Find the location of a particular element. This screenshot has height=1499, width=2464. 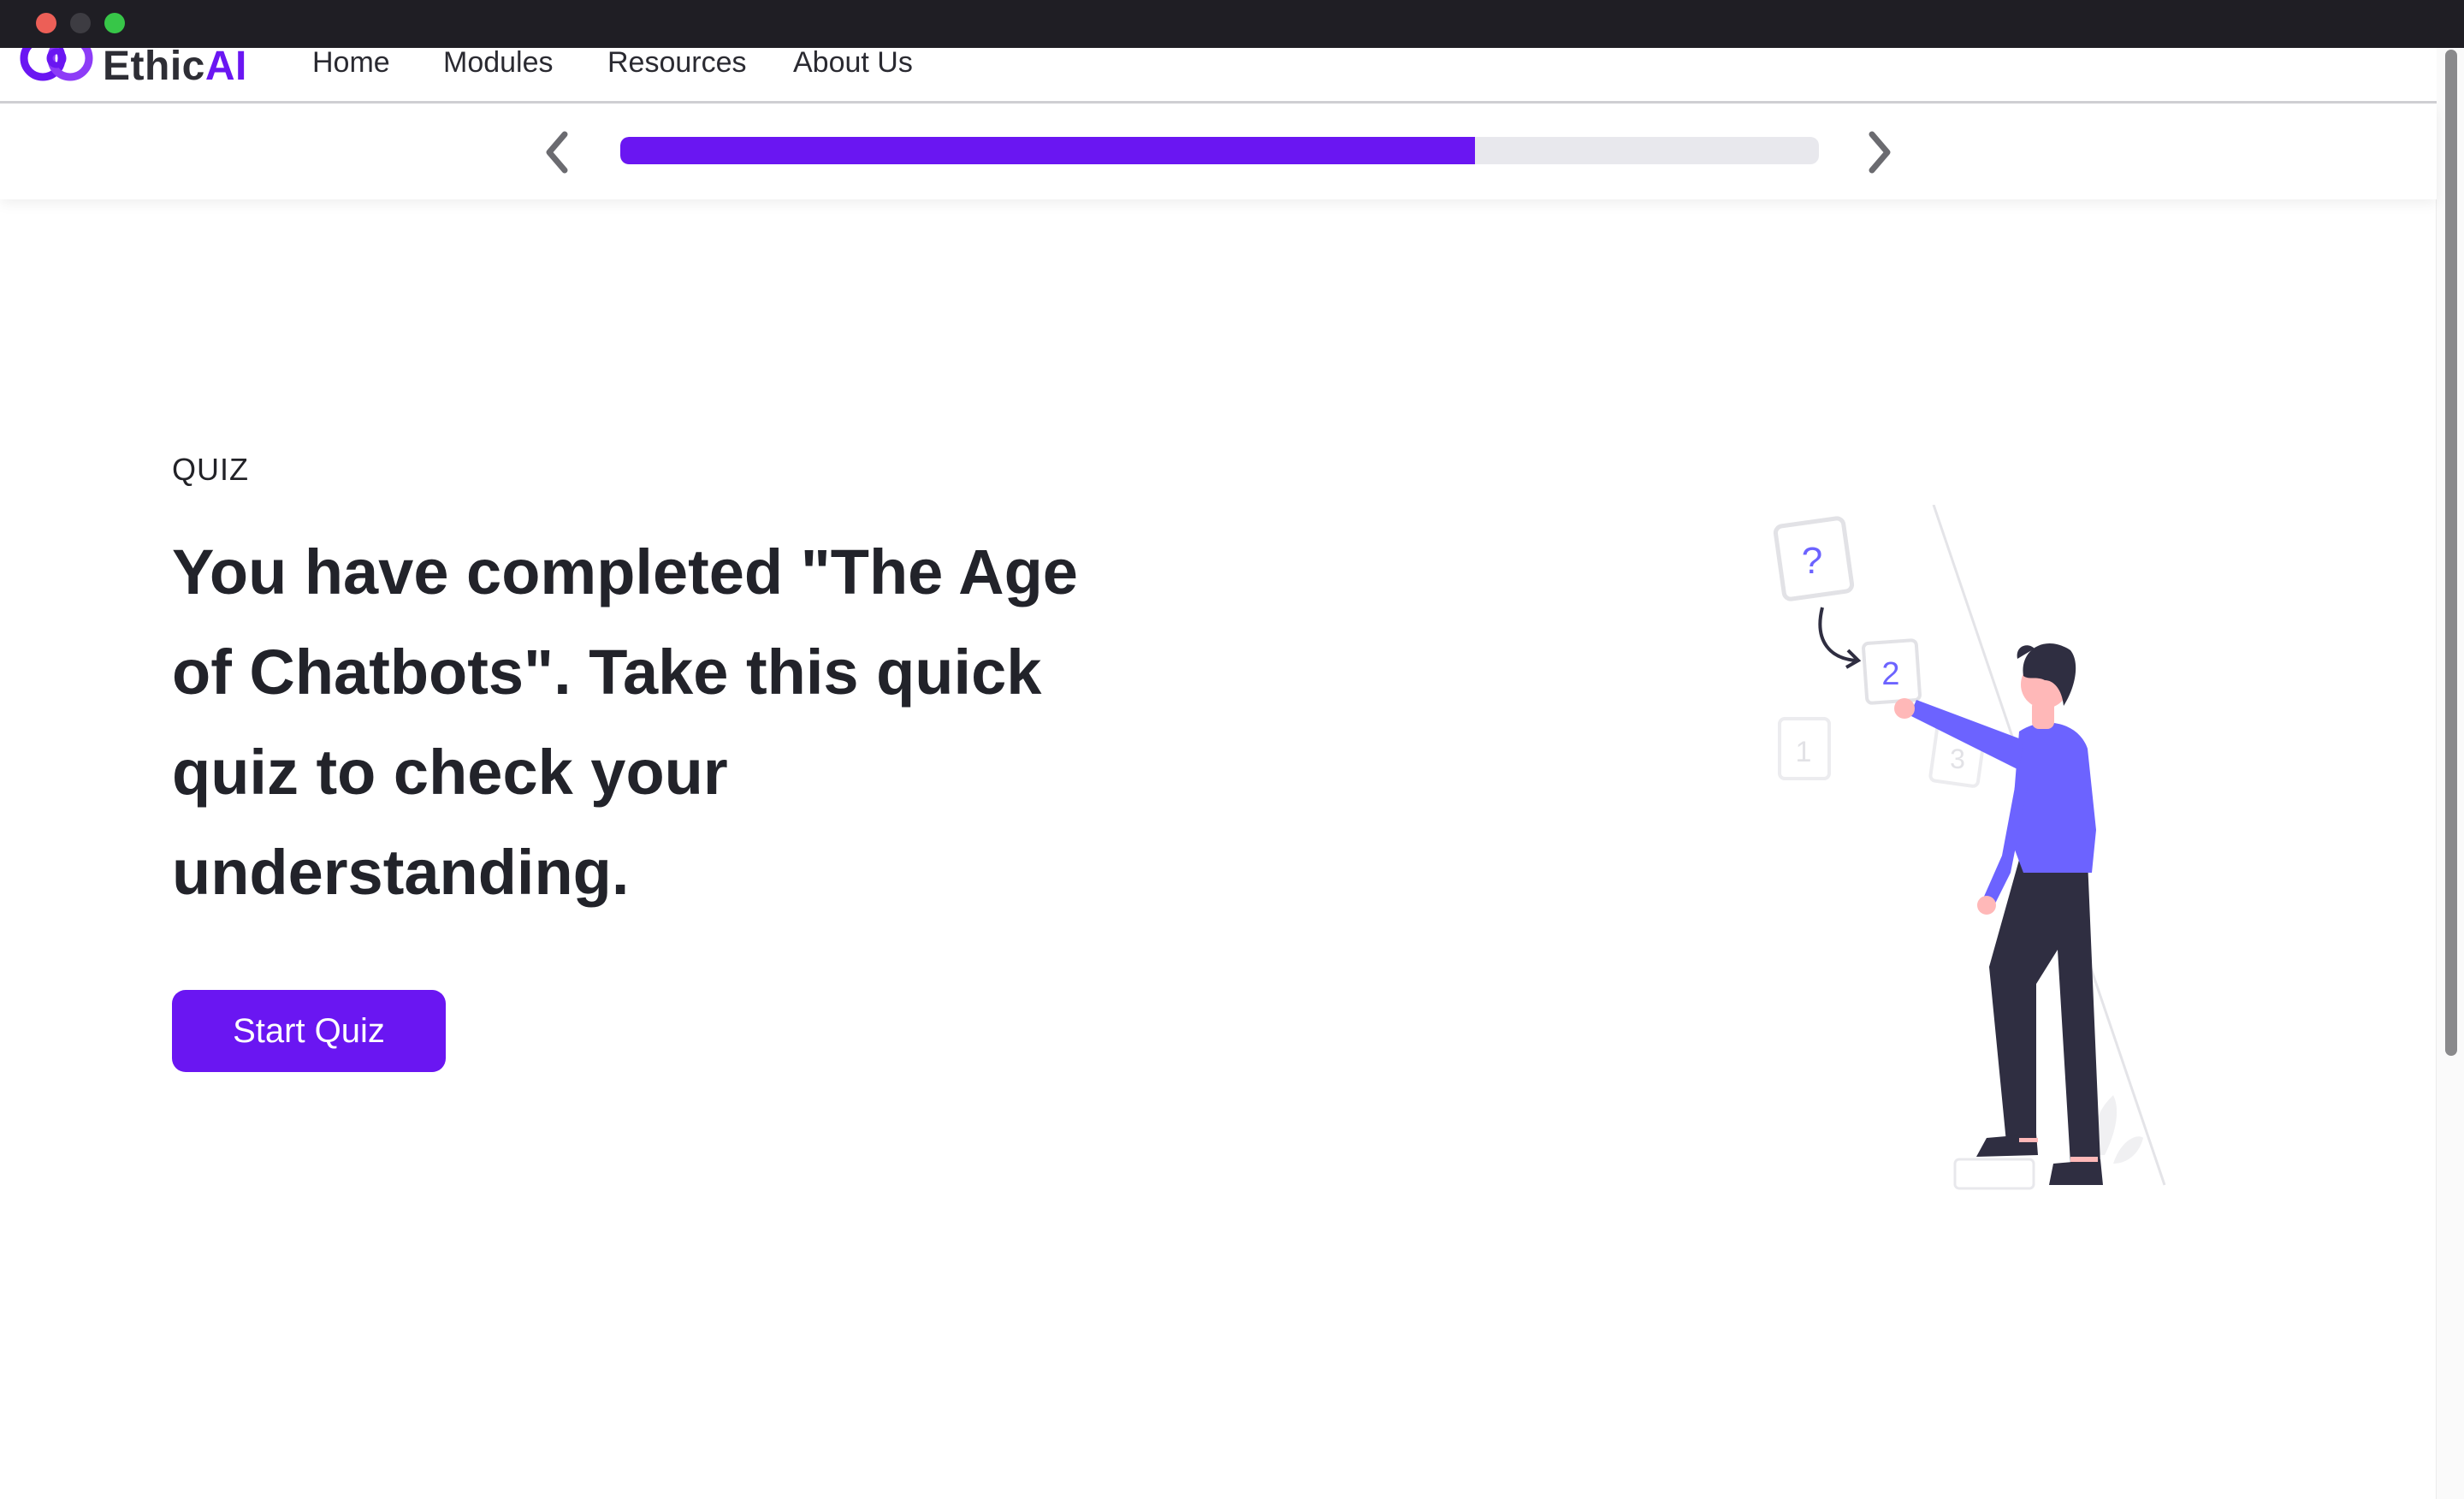

person-with-question-cards-illustration: ? 2 1 3 is located at coordinates (1969, 848).